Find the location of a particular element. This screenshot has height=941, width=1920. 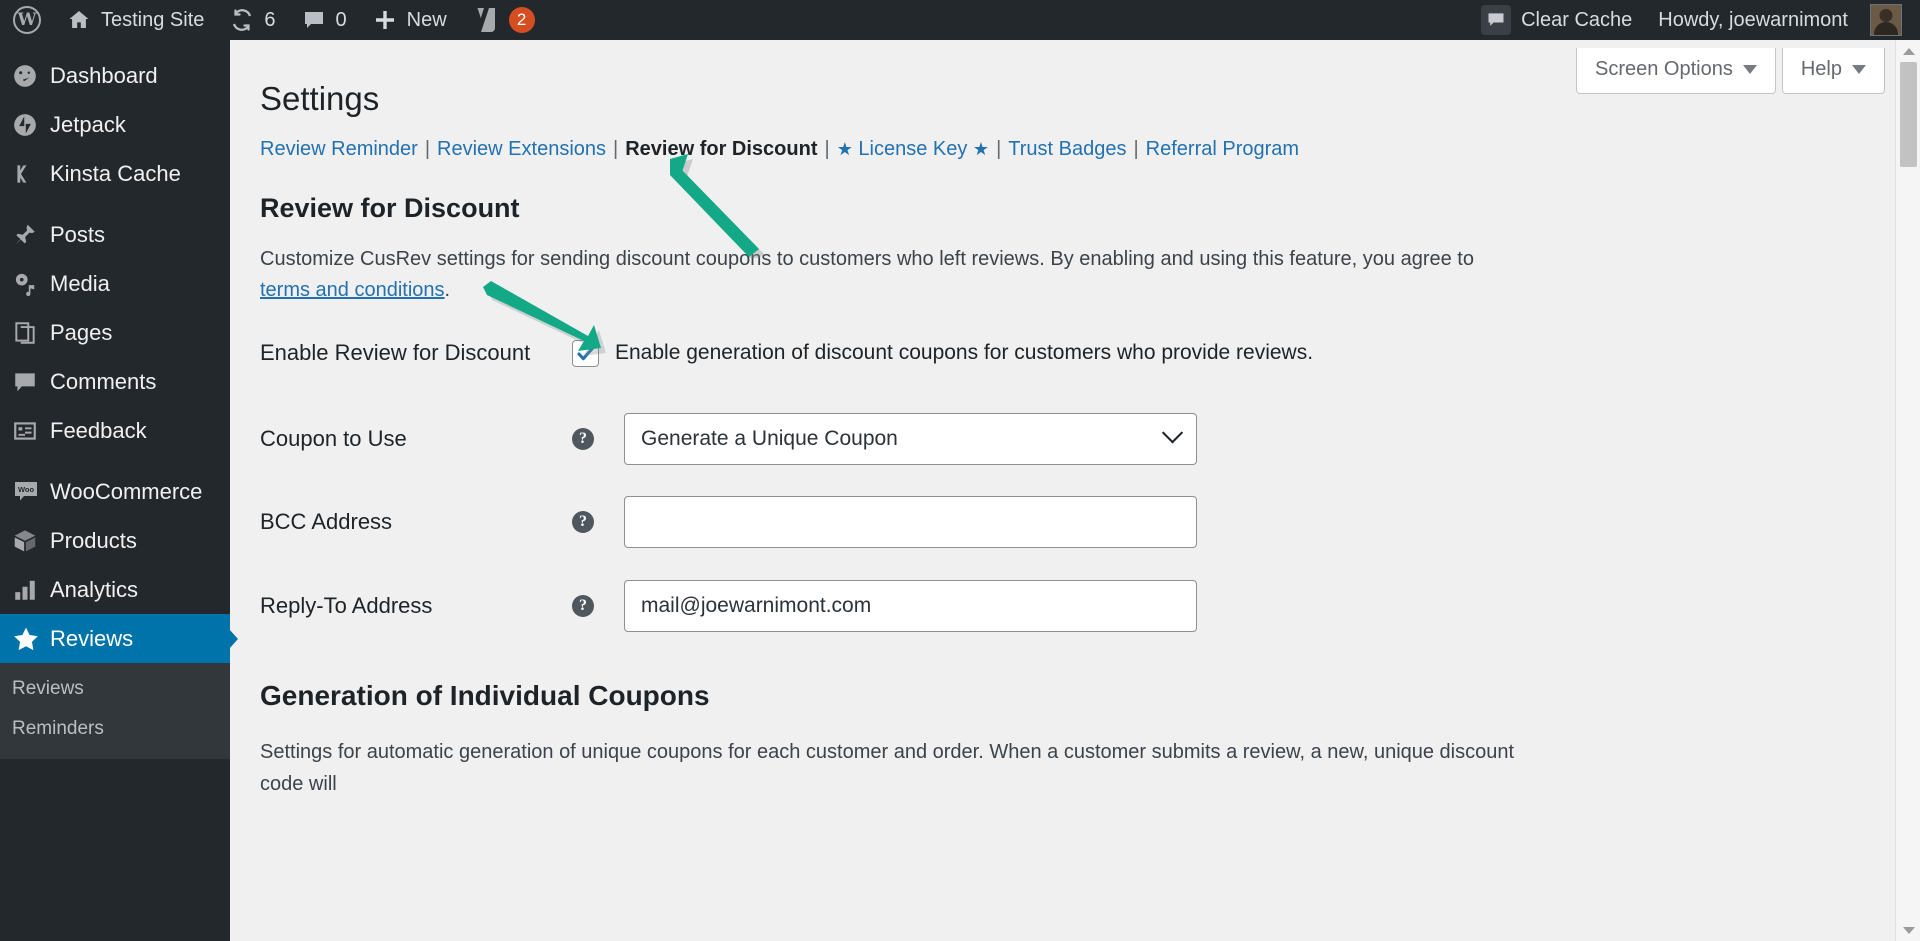

sidebar-item-label: Posts is located at coordinates (78, 234).